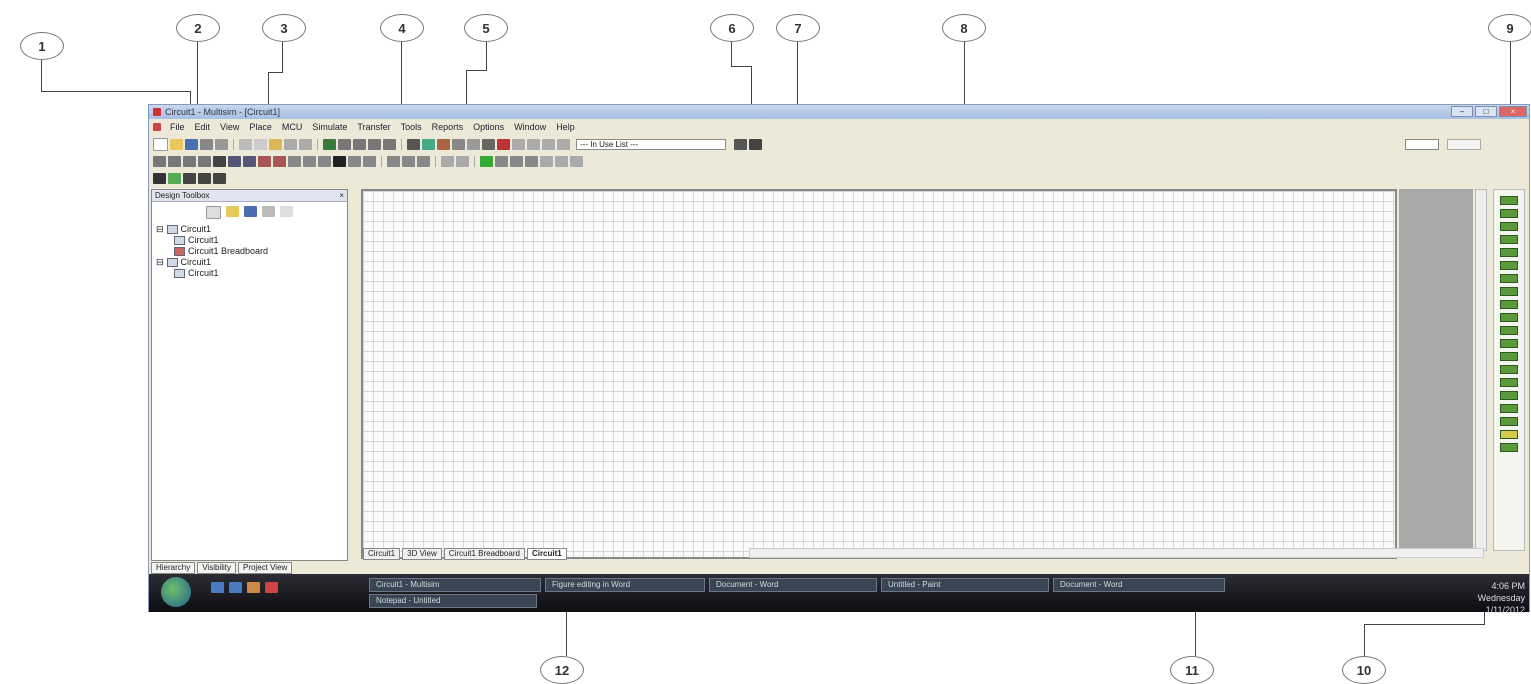 Image resolution: width=1531 pixels, height=684 pixels. I want to click on zoom-out-icon, so click(359, 144).